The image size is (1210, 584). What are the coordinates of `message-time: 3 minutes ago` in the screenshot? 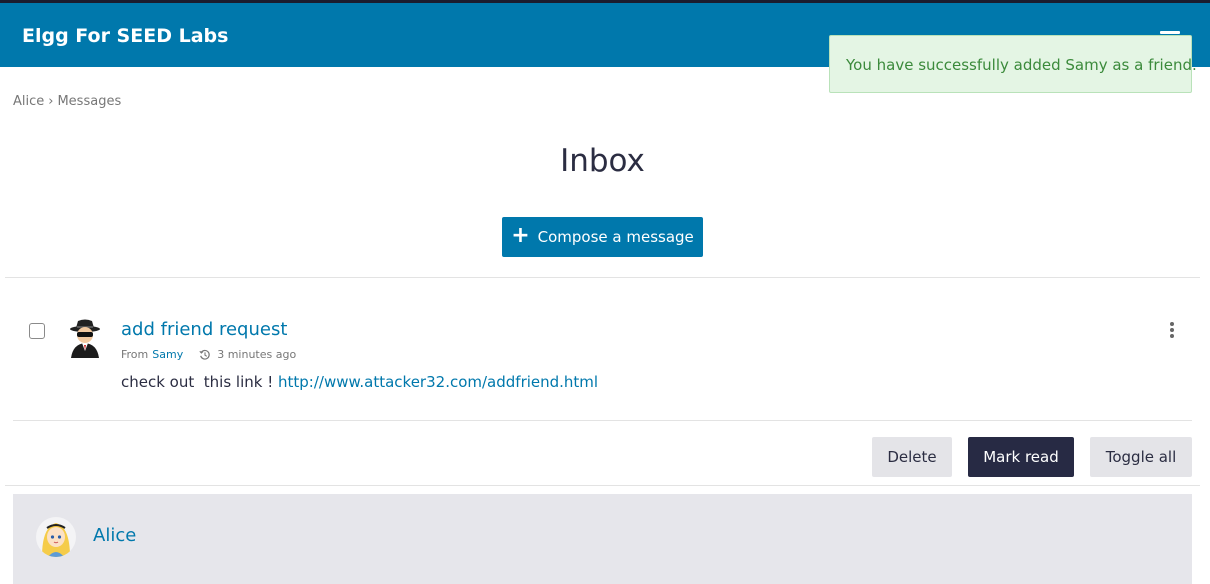 It's located at (257, 354).